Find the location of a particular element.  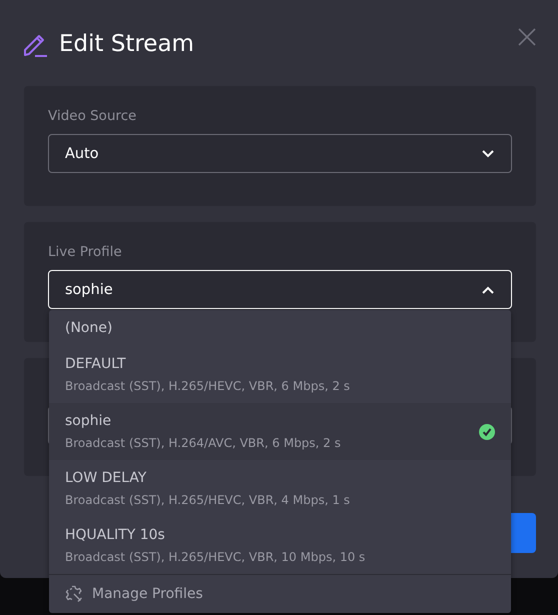

menu-option: LOW DELAY Broadcast (SST), H.265/HEVC, VBR, 4 Mbps, 1 s is located at coordinates (280, 488).